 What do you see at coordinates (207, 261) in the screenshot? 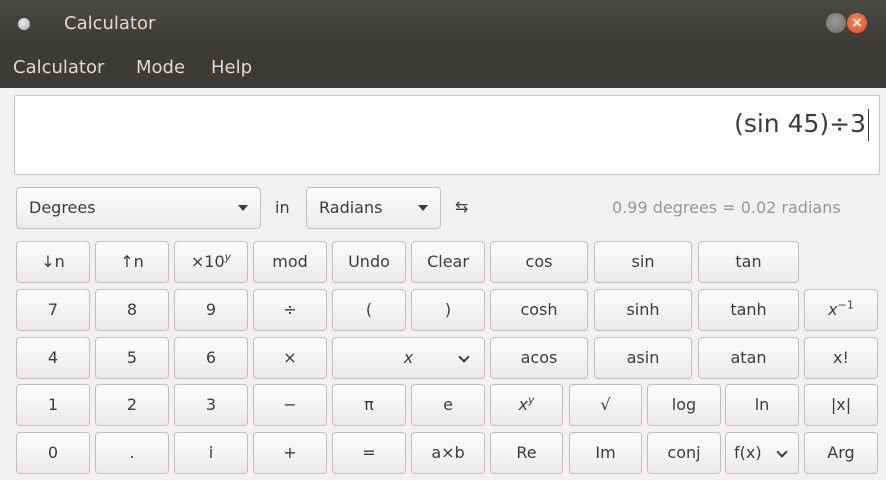
I see `exponent-base: ×10` at bounding box center [207, 261].